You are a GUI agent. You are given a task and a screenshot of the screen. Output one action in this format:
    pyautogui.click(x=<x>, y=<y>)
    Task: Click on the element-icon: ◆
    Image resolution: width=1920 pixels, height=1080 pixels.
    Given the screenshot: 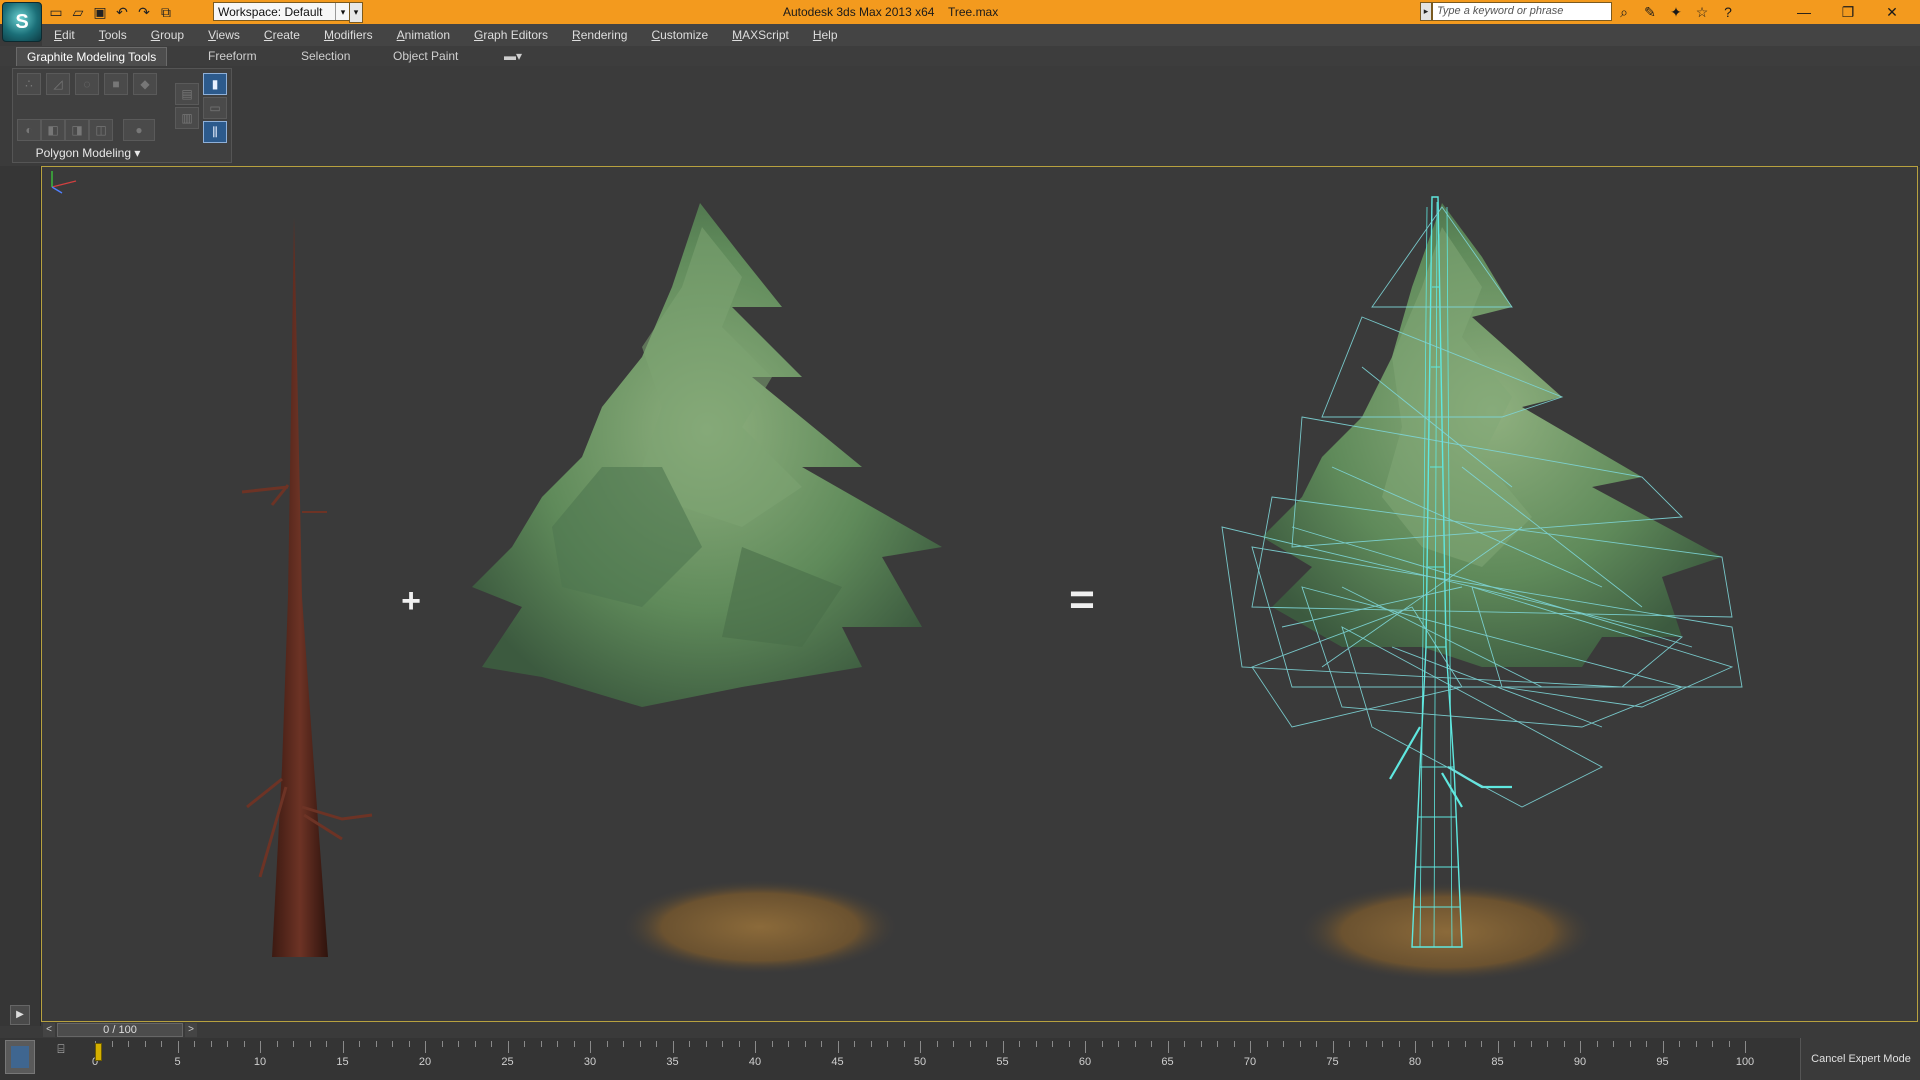 What is the action you would take?
    pyautogui.click(x=145, y=84)
    